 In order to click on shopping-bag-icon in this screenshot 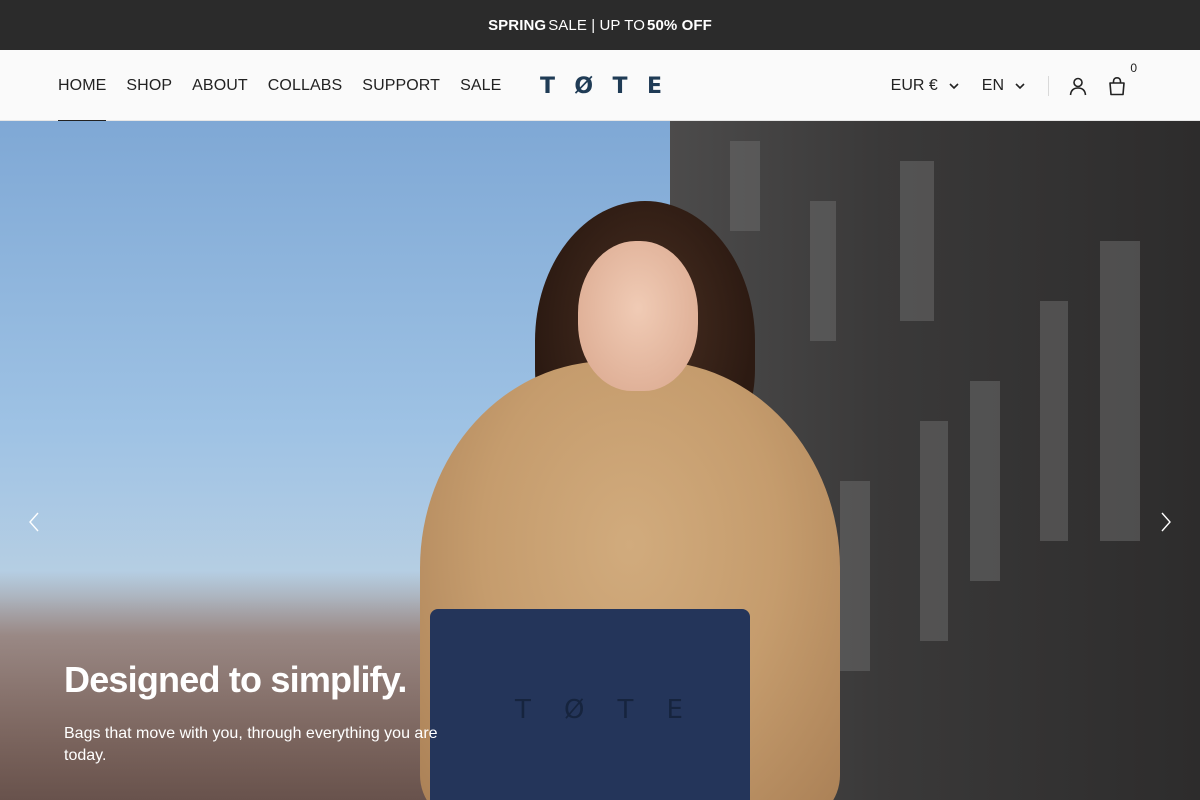, I will do `click(1117, 85)`.